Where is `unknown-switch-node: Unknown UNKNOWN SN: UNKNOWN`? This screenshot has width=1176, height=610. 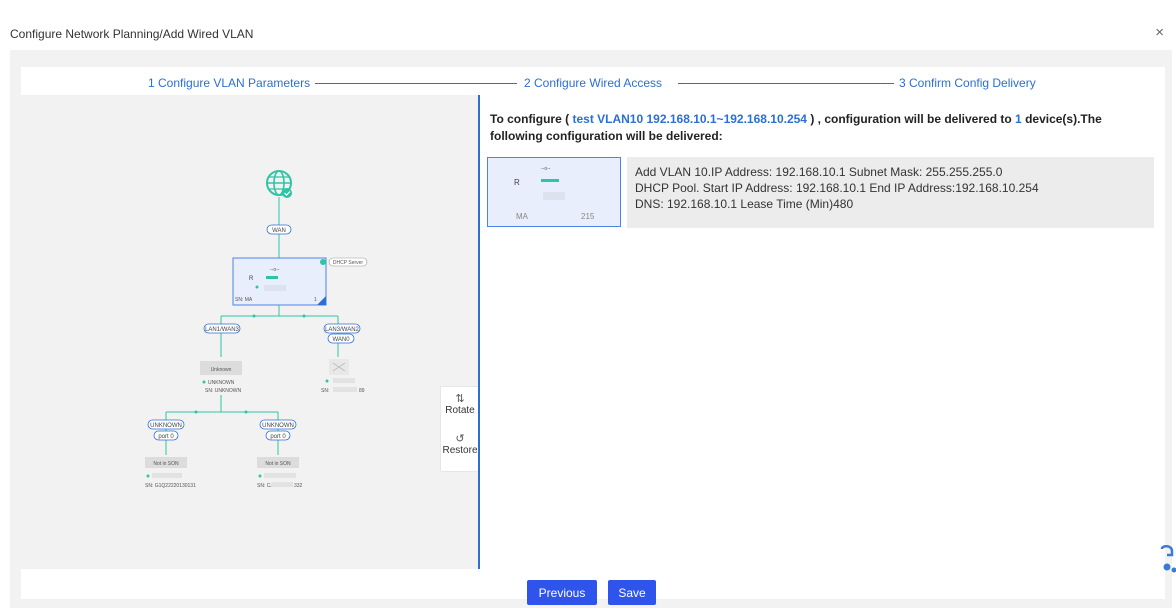
unknown-switch-node: Unknown UNKNOWN SN: UNKNOWN is located at coordinates (221, 377).